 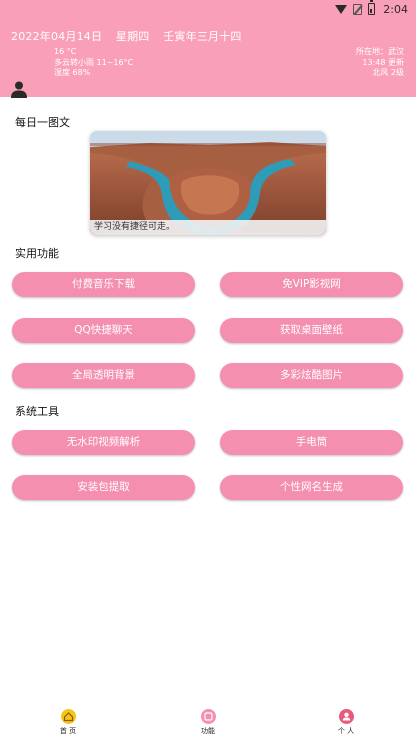 I want to click on photo-caption: 学习没有捷径可走。, so click(x=208, y=227).